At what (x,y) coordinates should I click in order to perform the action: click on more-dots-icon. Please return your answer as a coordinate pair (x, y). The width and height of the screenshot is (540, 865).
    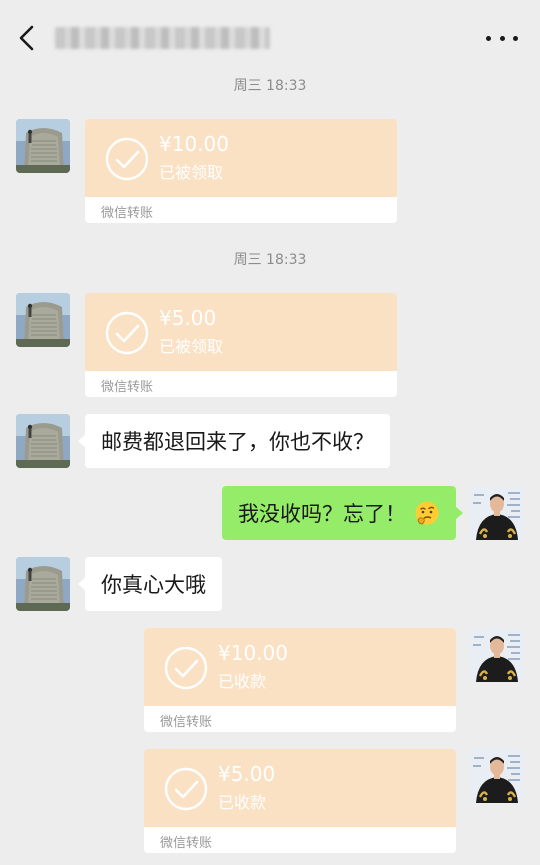
    Looking at the image, I should click on (488, 38).